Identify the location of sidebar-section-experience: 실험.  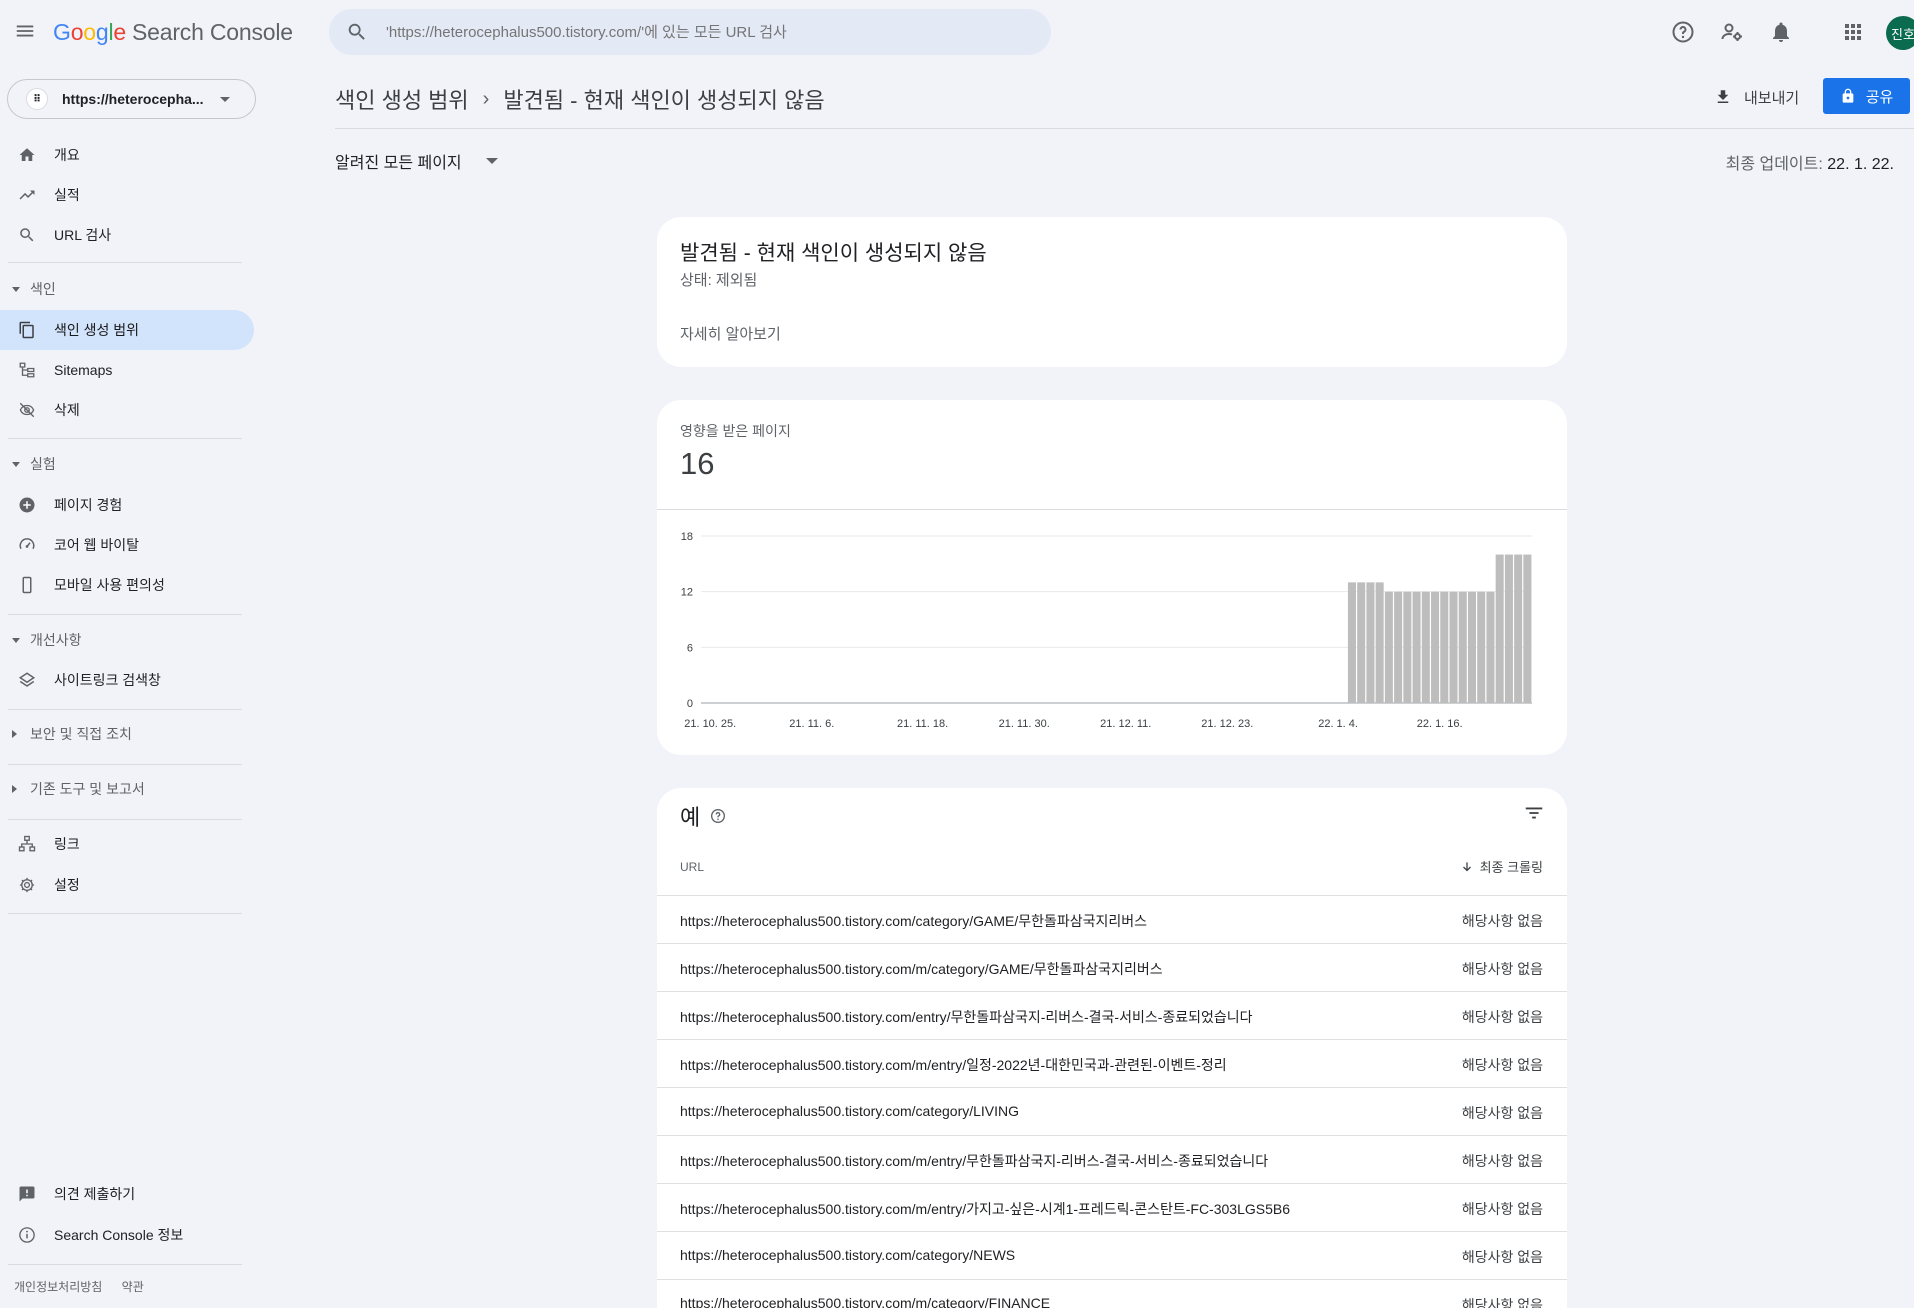
(127, 464).